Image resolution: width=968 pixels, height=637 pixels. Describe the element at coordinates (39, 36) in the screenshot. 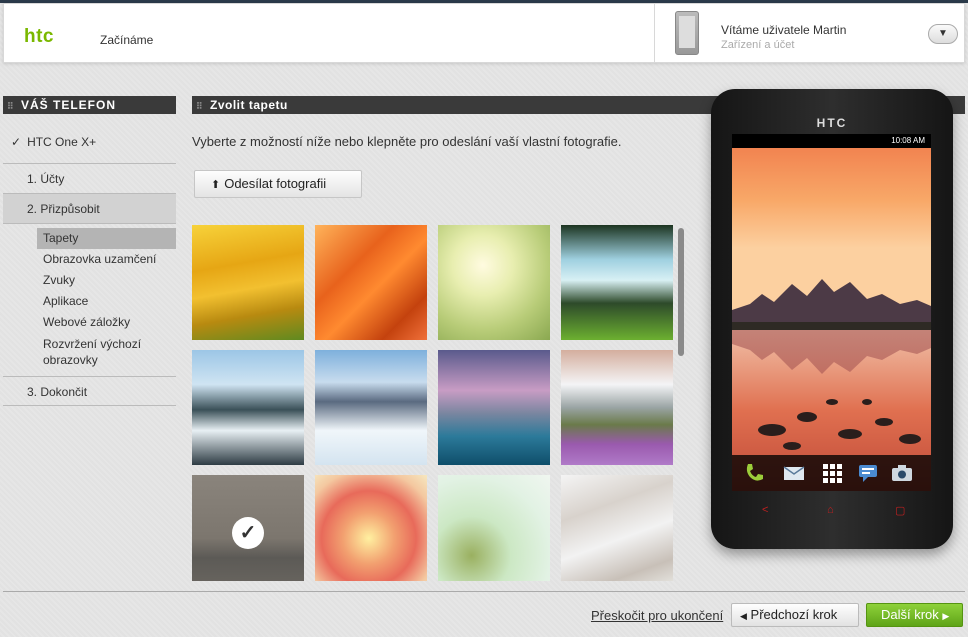

I see `htc-logo: htc` at that location.